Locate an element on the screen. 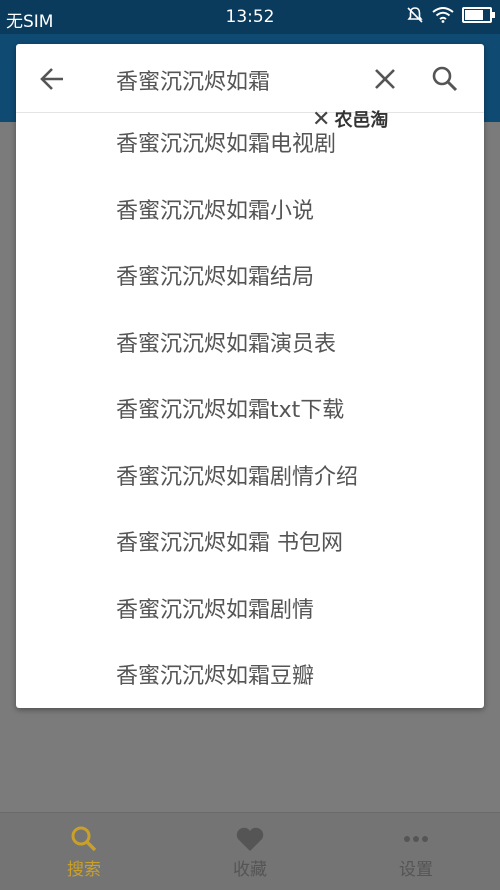 Image resolution: width=500 pixels, height=890 pixels. battery-icon is located at coordinates (478, 15).